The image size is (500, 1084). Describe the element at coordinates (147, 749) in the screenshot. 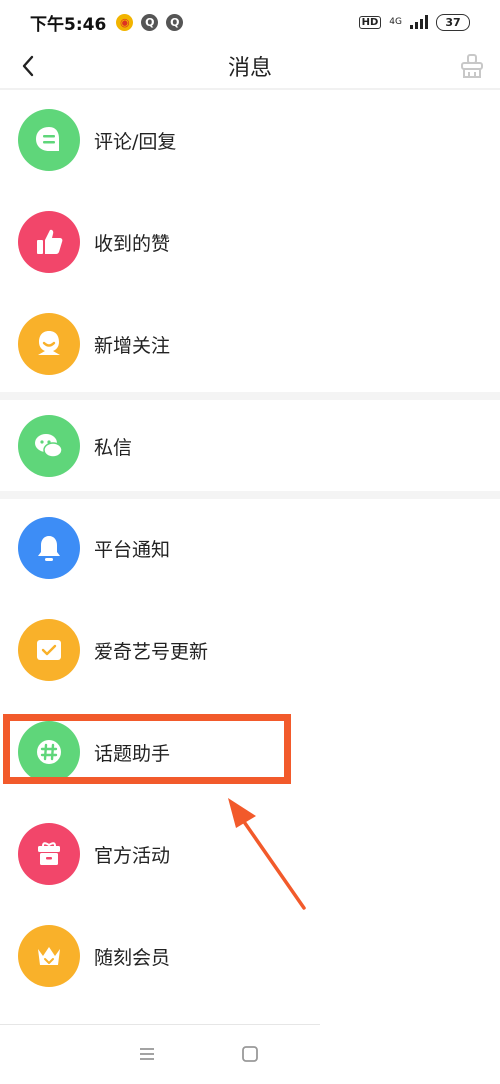

I see `highlight-box` at that location.